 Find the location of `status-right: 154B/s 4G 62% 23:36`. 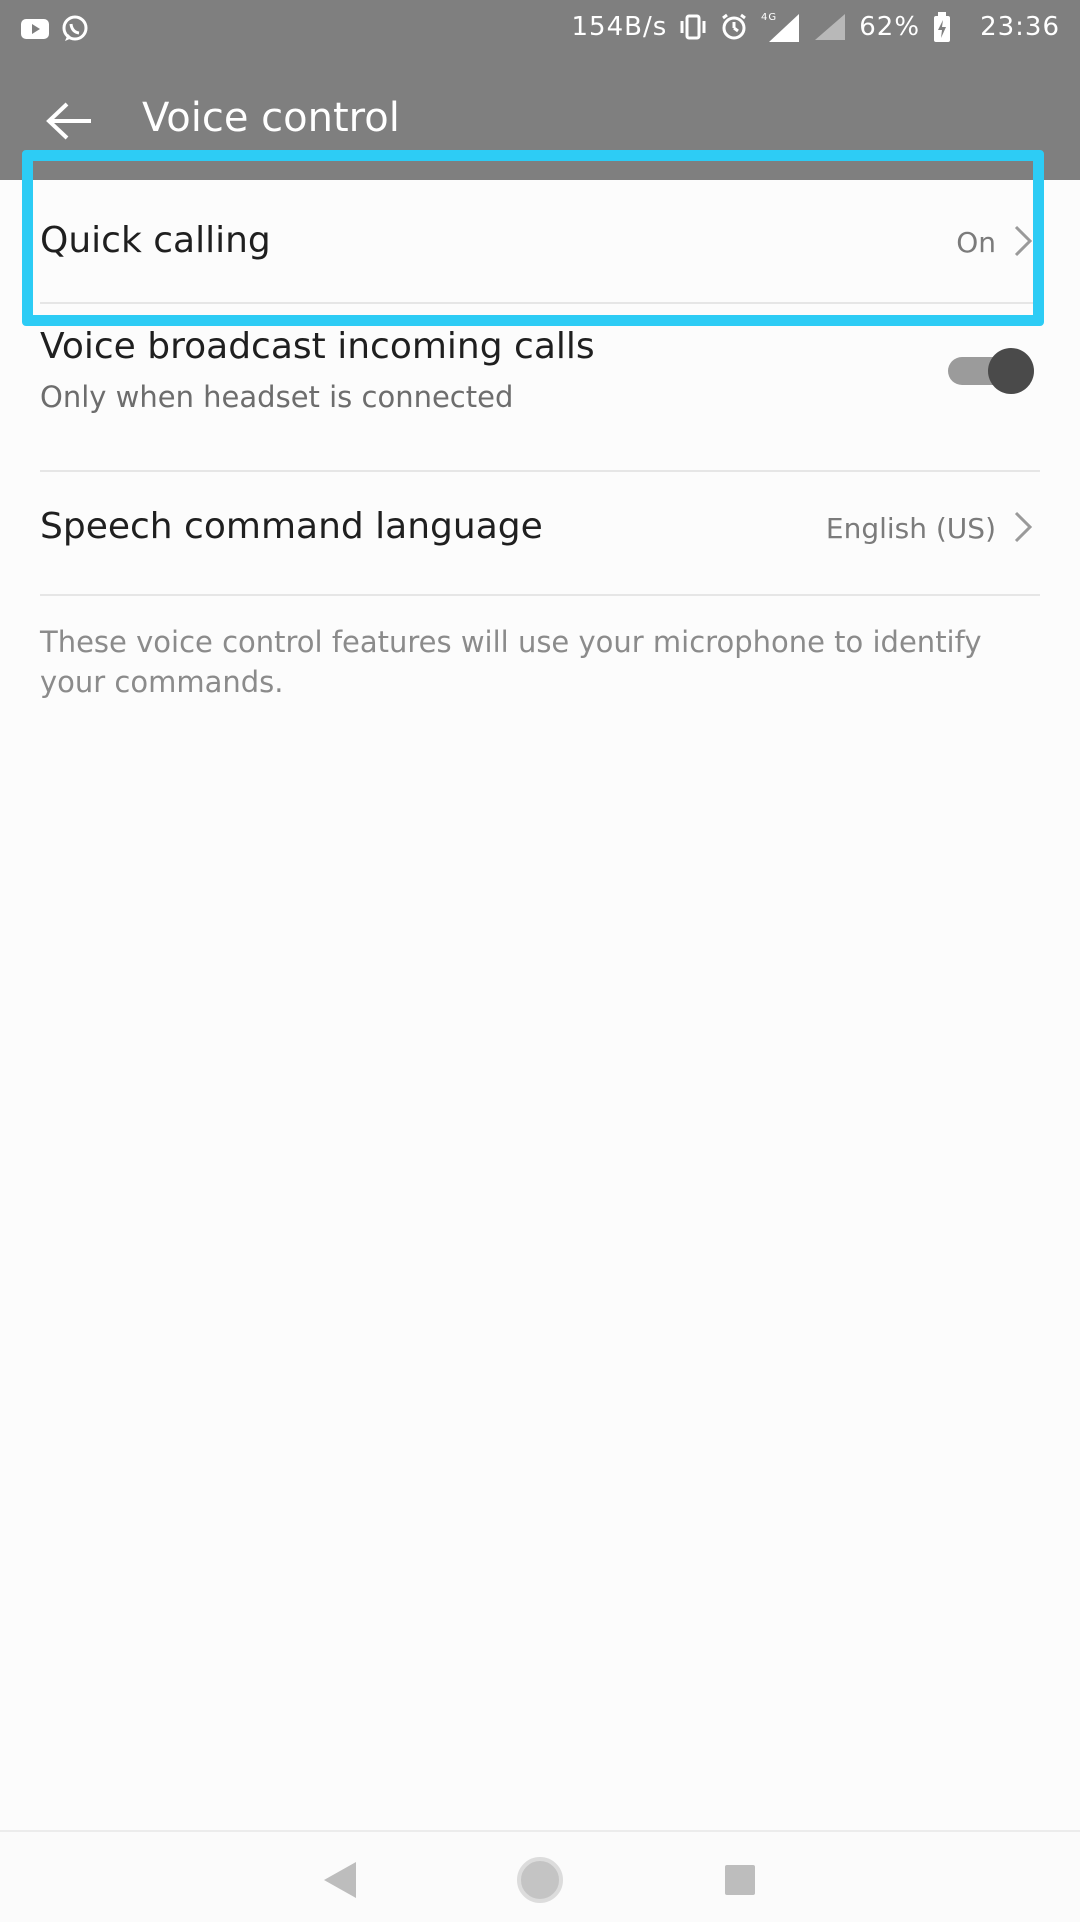

status-right: 154B/s 4G 62% 23:36 is located at coordinates (815, 27).